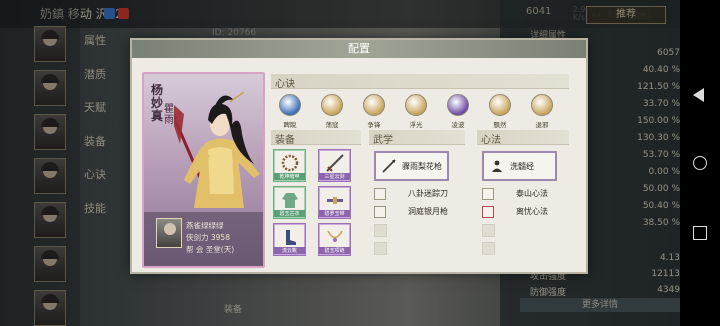  I want to click on skill-label: 退邪, so click(542, 125).